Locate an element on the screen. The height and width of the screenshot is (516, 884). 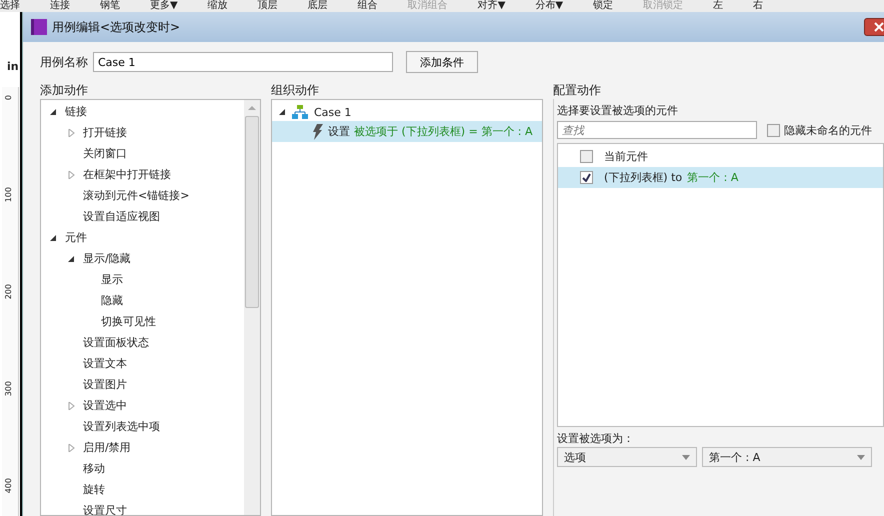
hierarchy-icon is located at coordinates (300, 112).